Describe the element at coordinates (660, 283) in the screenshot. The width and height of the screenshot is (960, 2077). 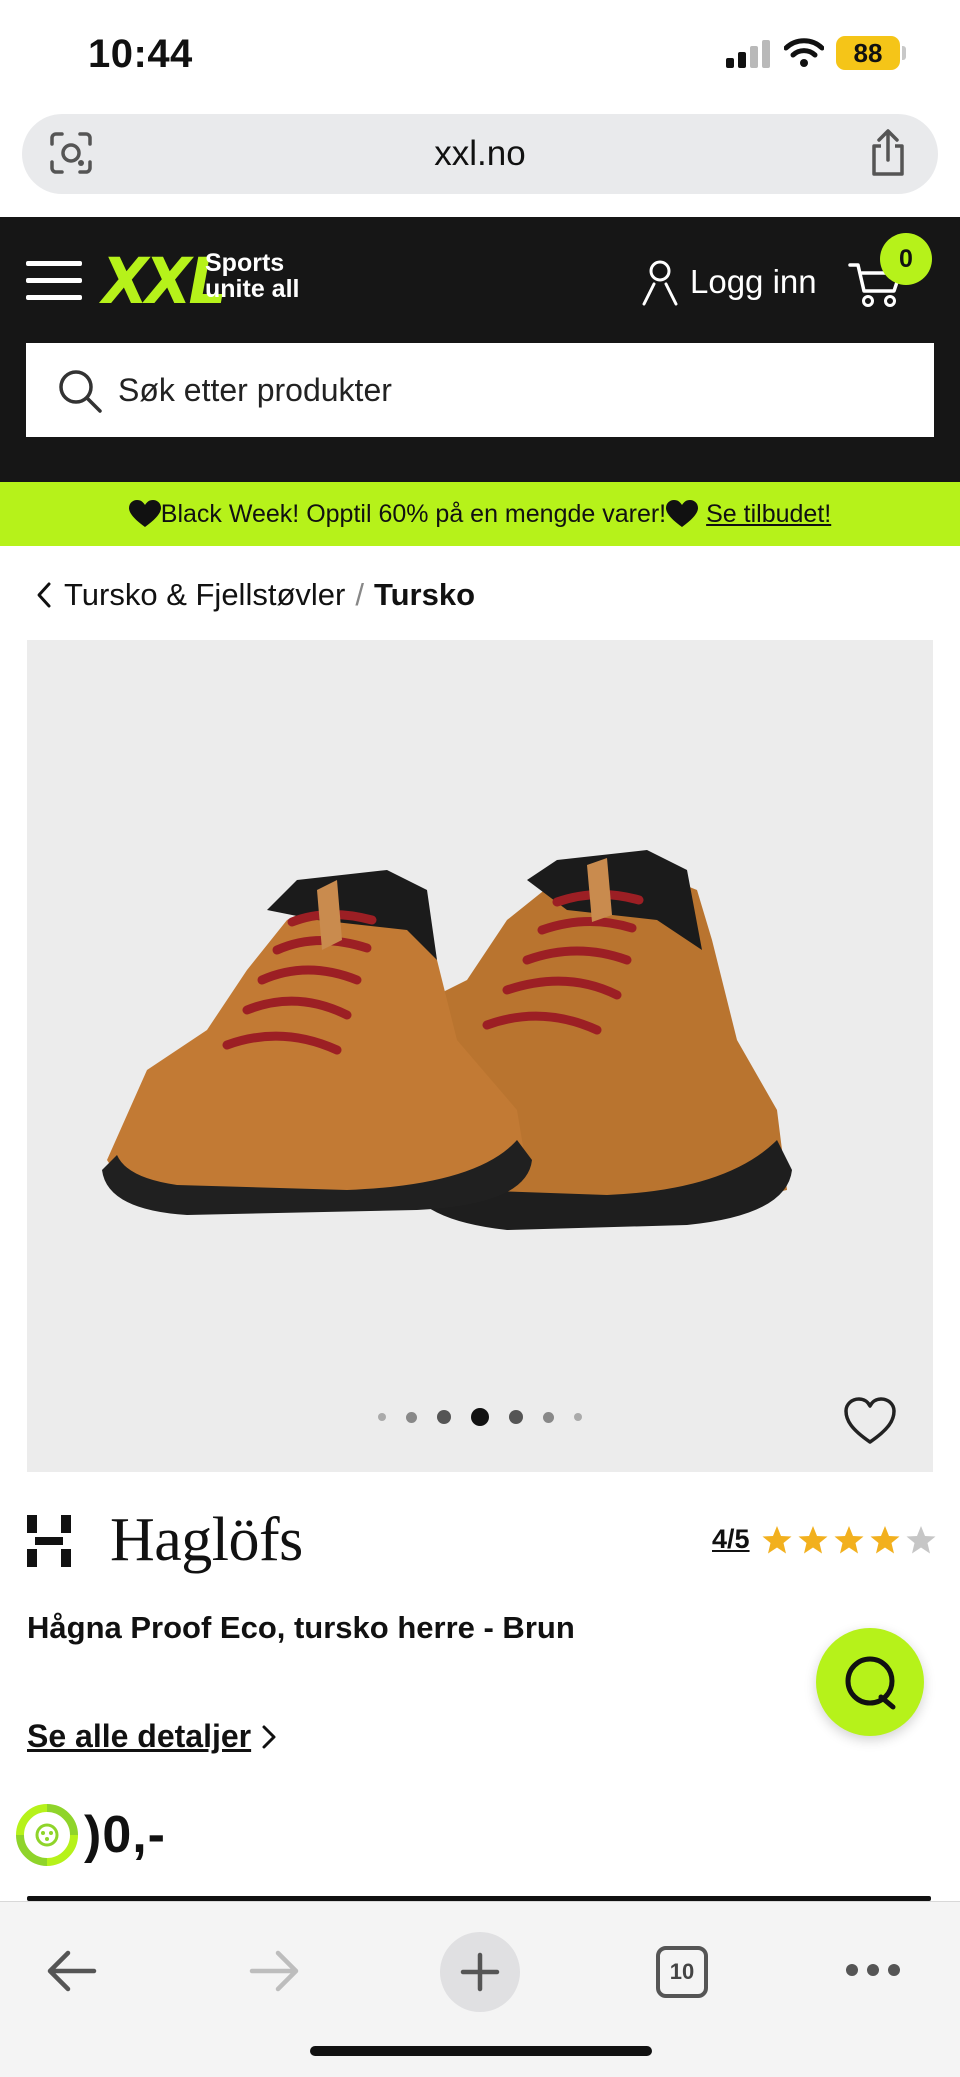
I see `user-icon` at that location.